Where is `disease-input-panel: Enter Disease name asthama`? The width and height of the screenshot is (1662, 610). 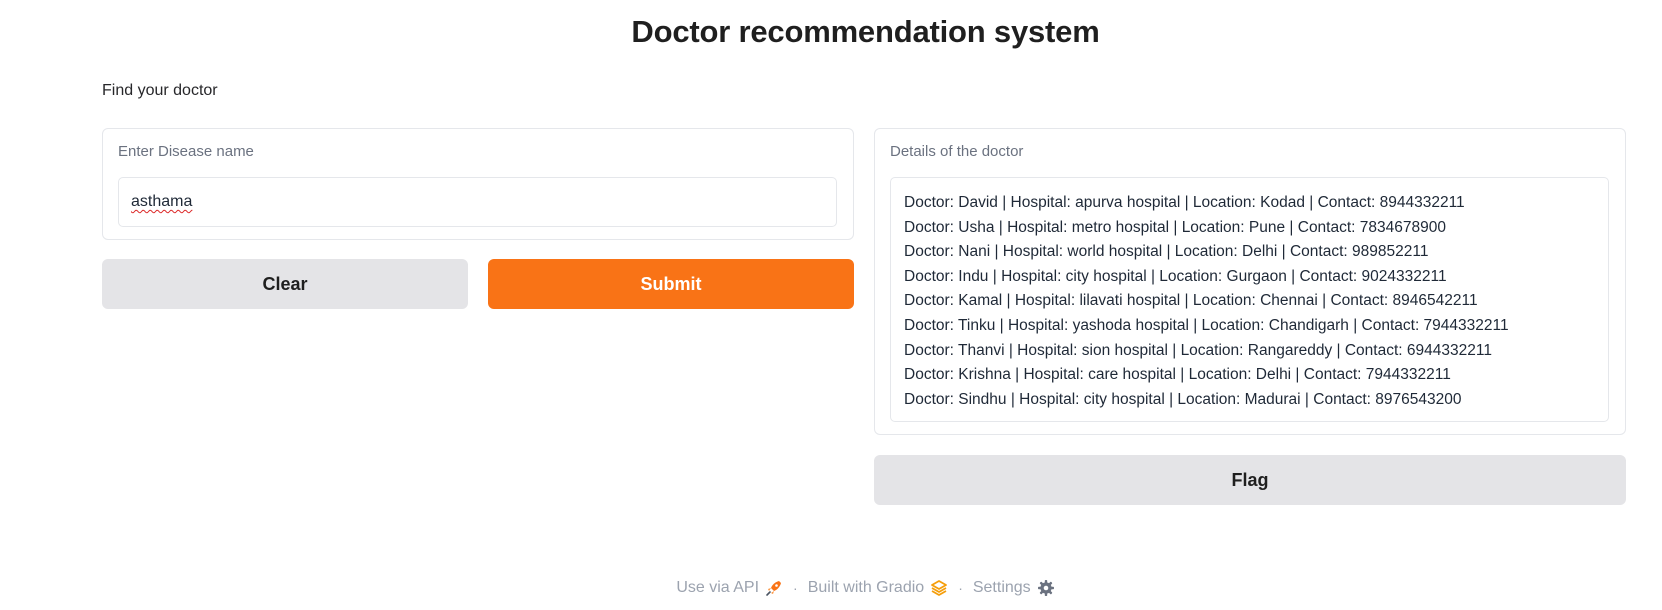
disease-input-panel: Enter Disease name asthama is located at coordinates (478, 184).